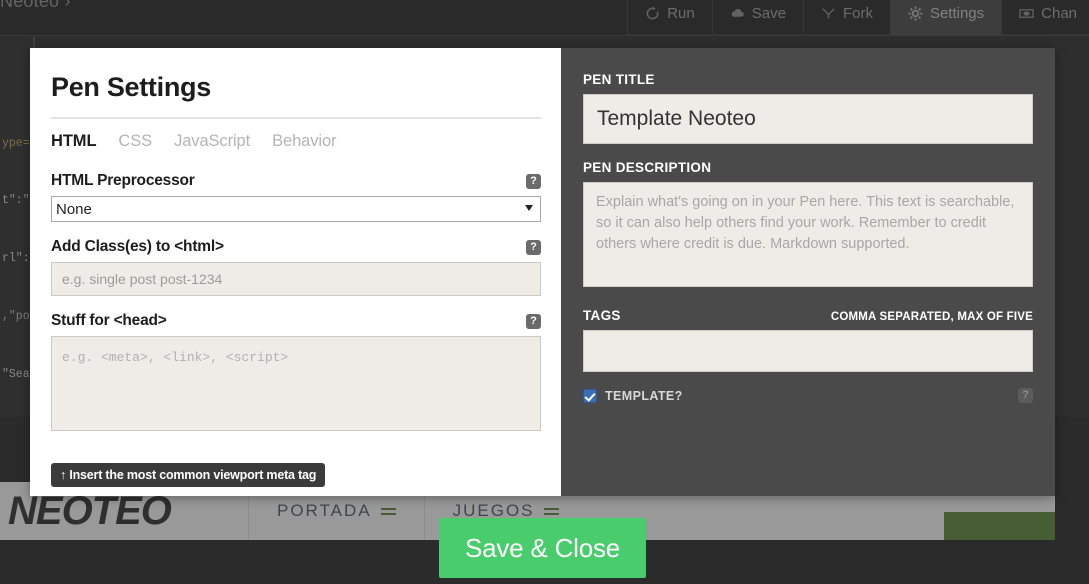 The image size is (1089, 584). What do you see at coordinates (808, 234) in the screenshot?
I see `pen-description-textarea` at bounding box center [808, 234].